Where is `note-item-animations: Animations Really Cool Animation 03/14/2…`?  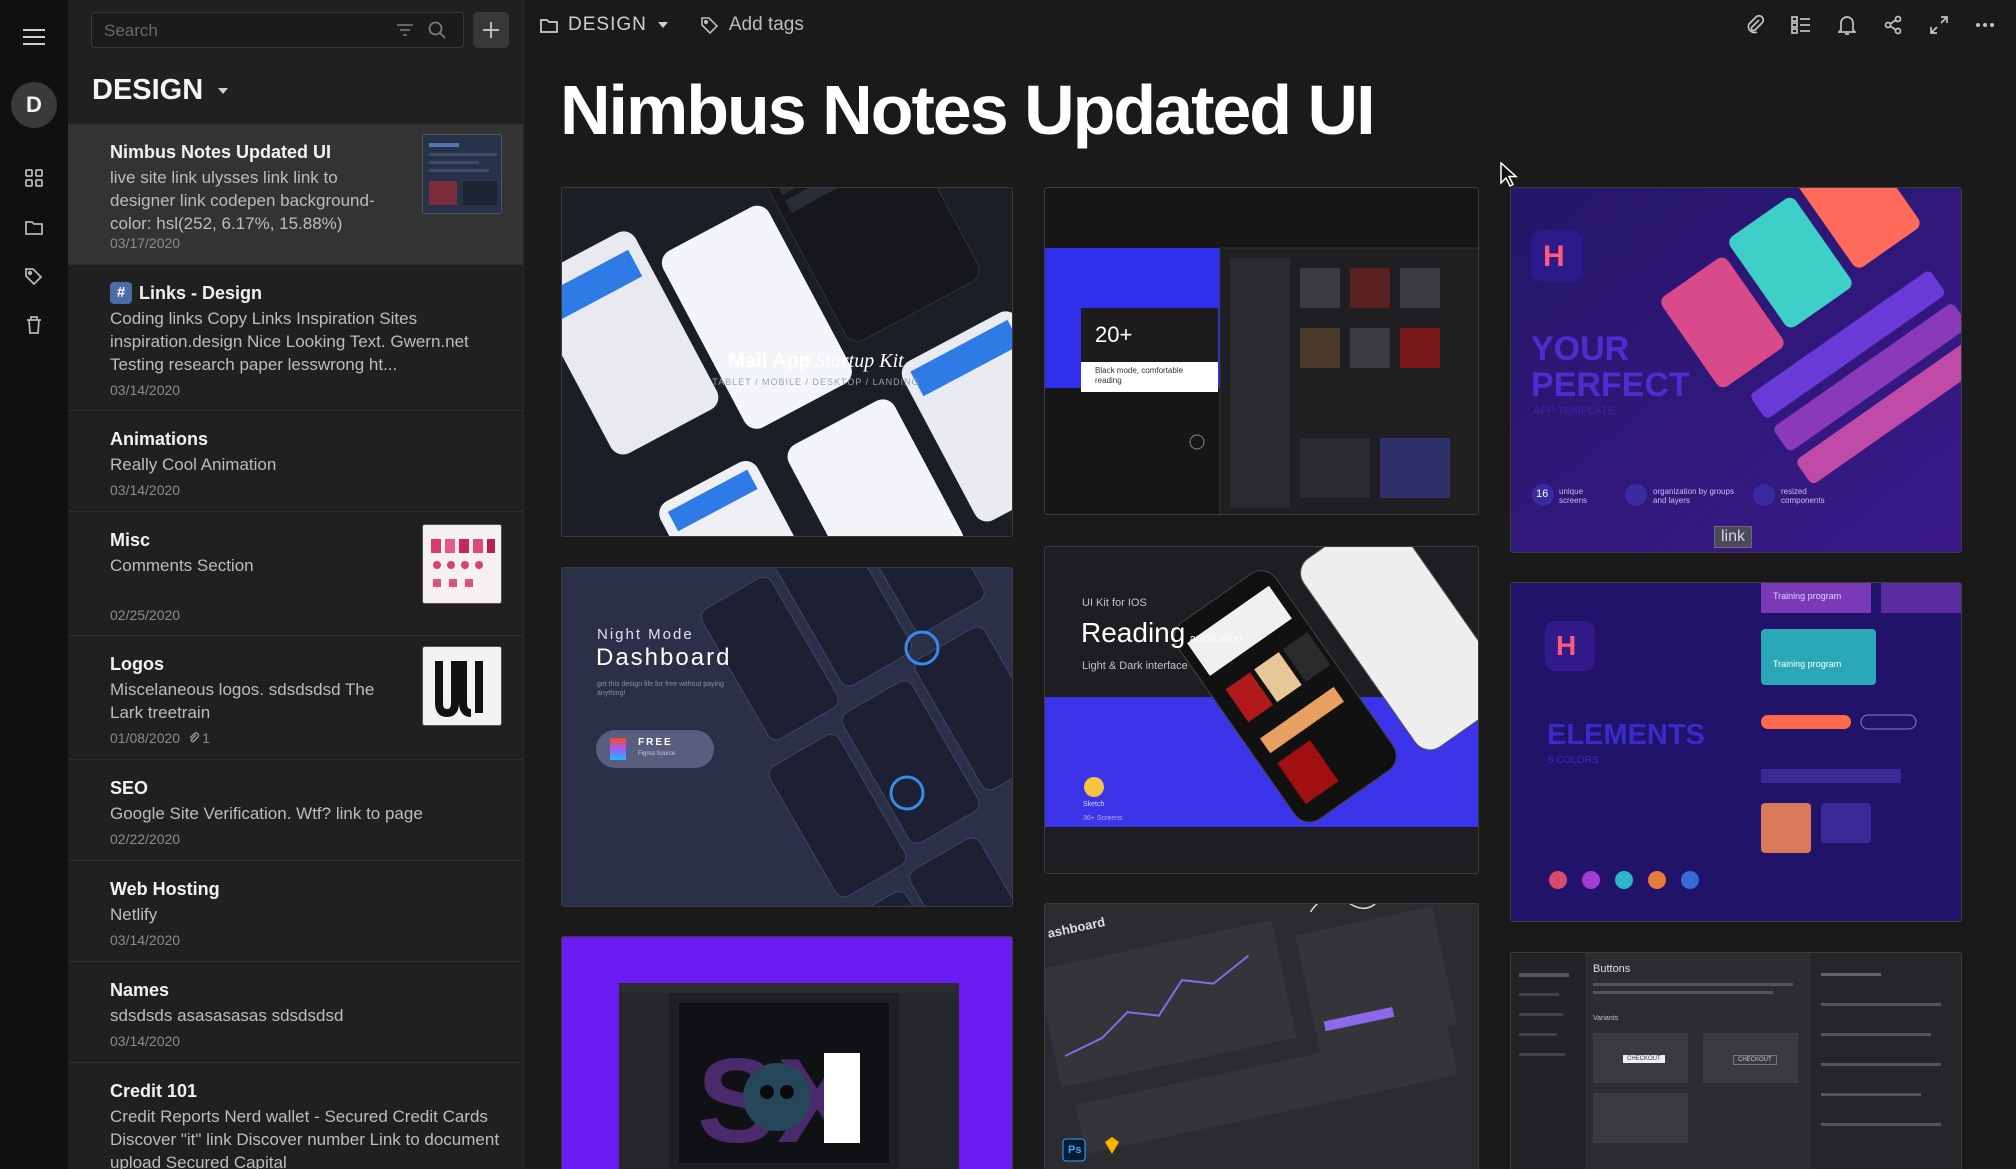 note-item-animations: Animations Really Cool Animation 03/14/2… is located at coordinates (295, 461).